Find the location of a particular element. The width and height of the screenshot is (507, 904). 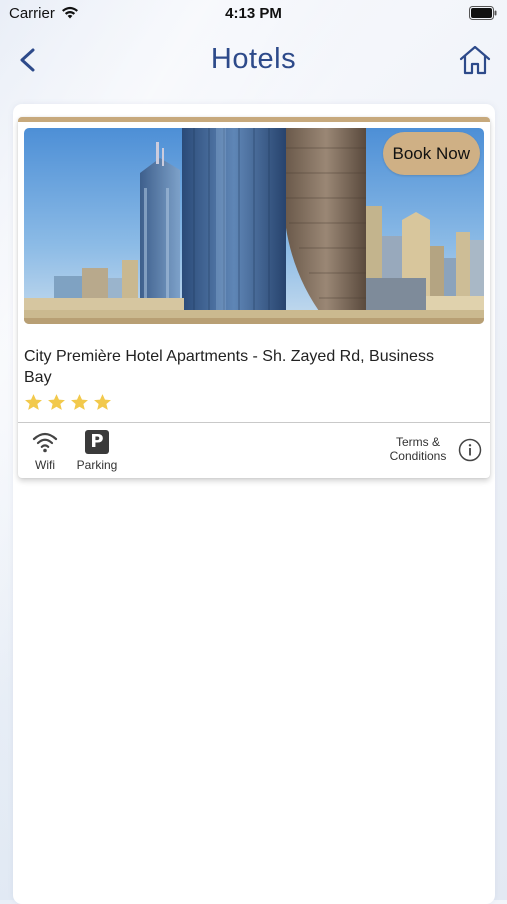

card-divider is located at coordinates (254, 422).